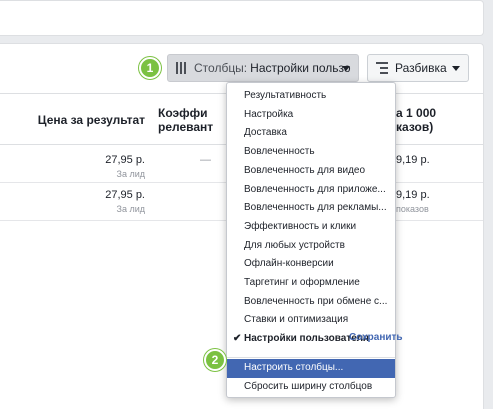  What do you see at coordinates (311, 320) in the screenshot?
I see `menu-item-bidding-optimization: Ставки и оптимизация` at bounding box center [311, 320].